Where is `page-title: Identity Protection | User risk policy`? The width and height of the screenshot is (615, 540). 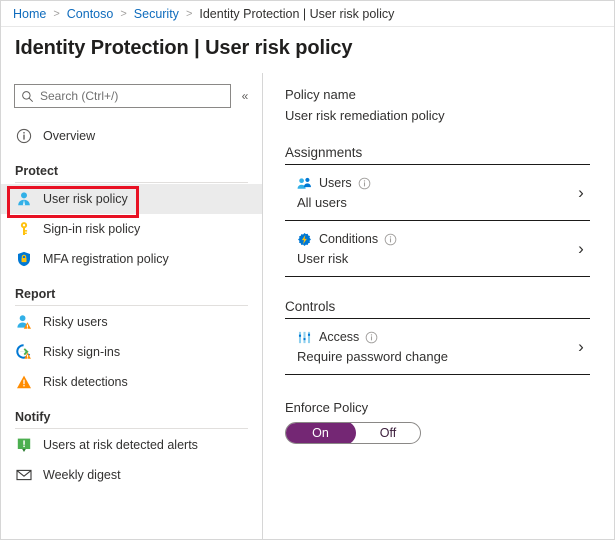 page-title: Identity Protection | User risk policy is located at coordinates (184, 48).